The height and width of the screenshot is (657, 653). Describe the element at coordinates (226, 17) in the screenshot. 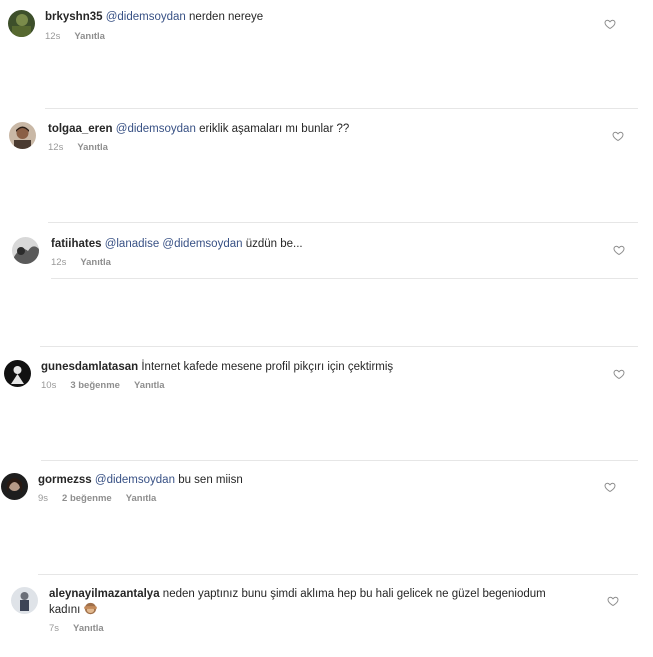

I see `comment-text: nerden nereye` at that location.